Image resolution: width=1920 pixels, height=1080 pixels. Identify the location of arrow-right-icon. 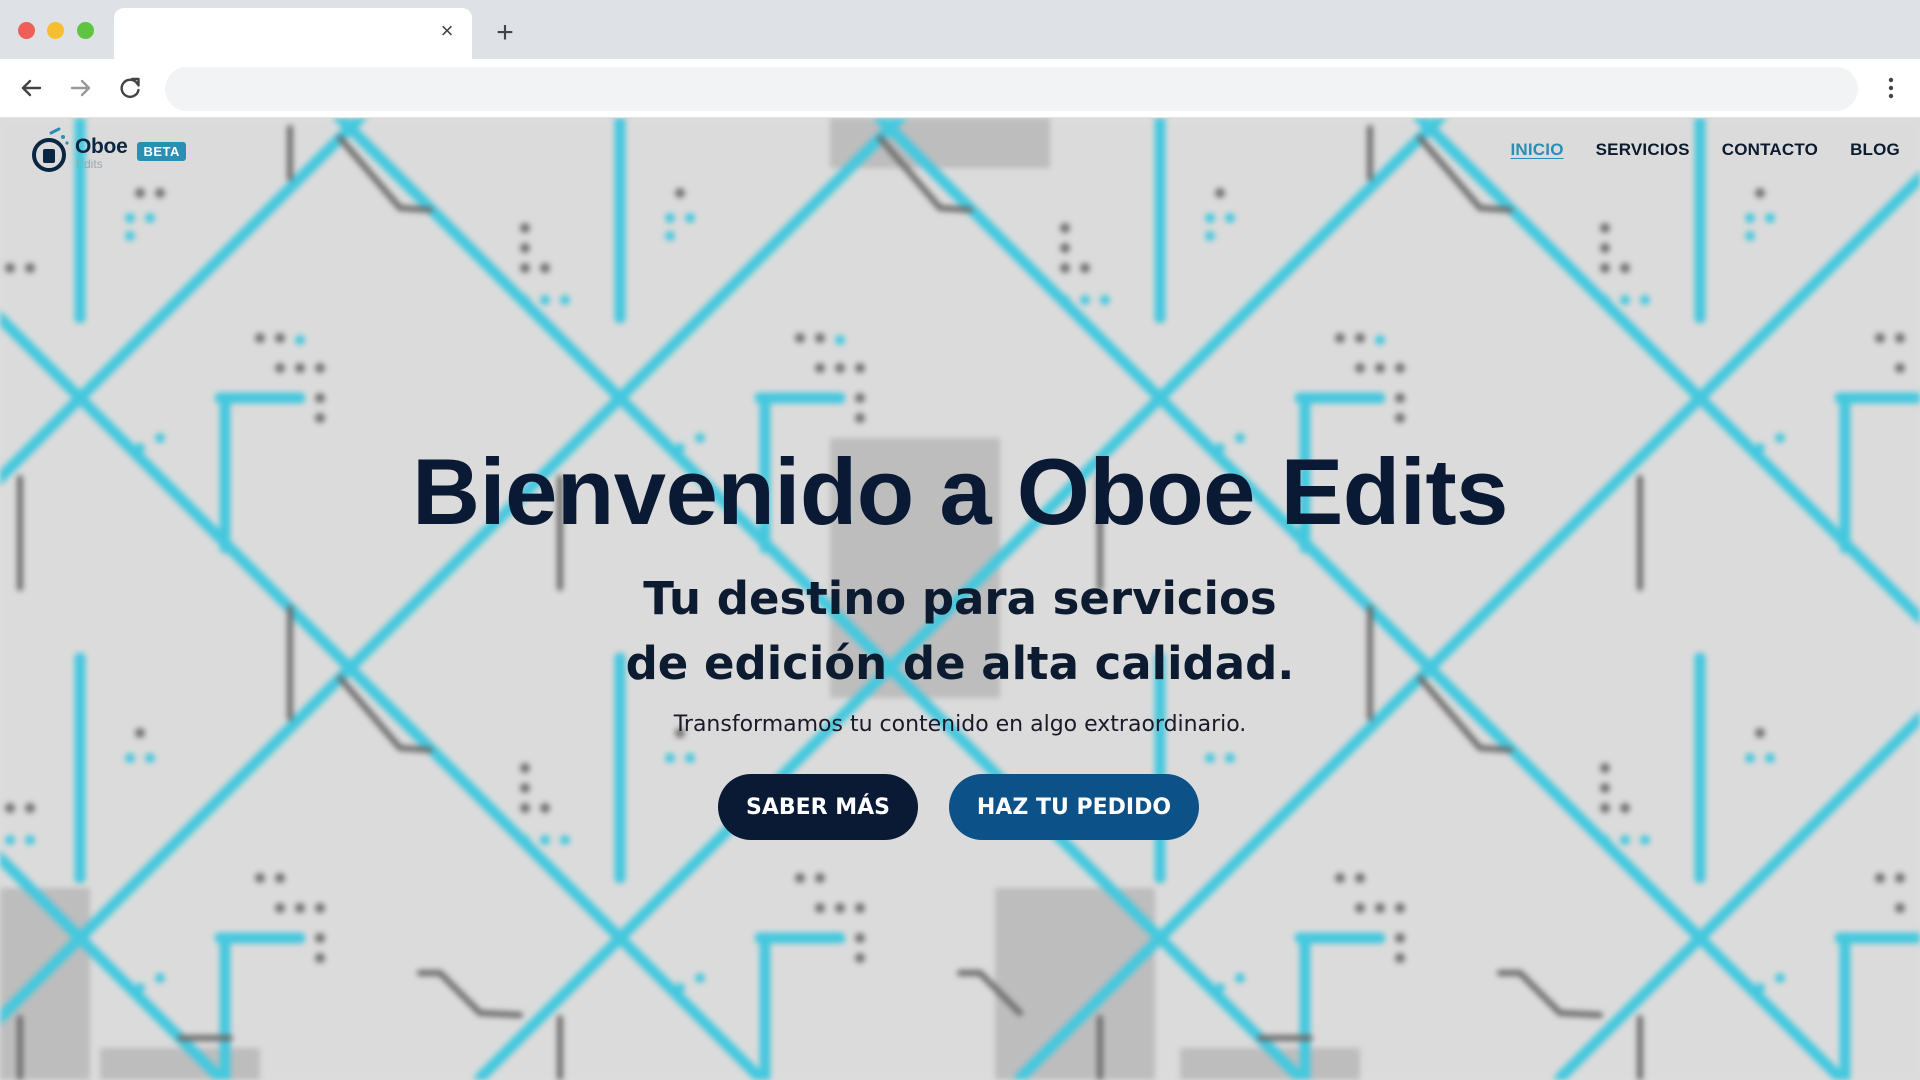
(81, 88).